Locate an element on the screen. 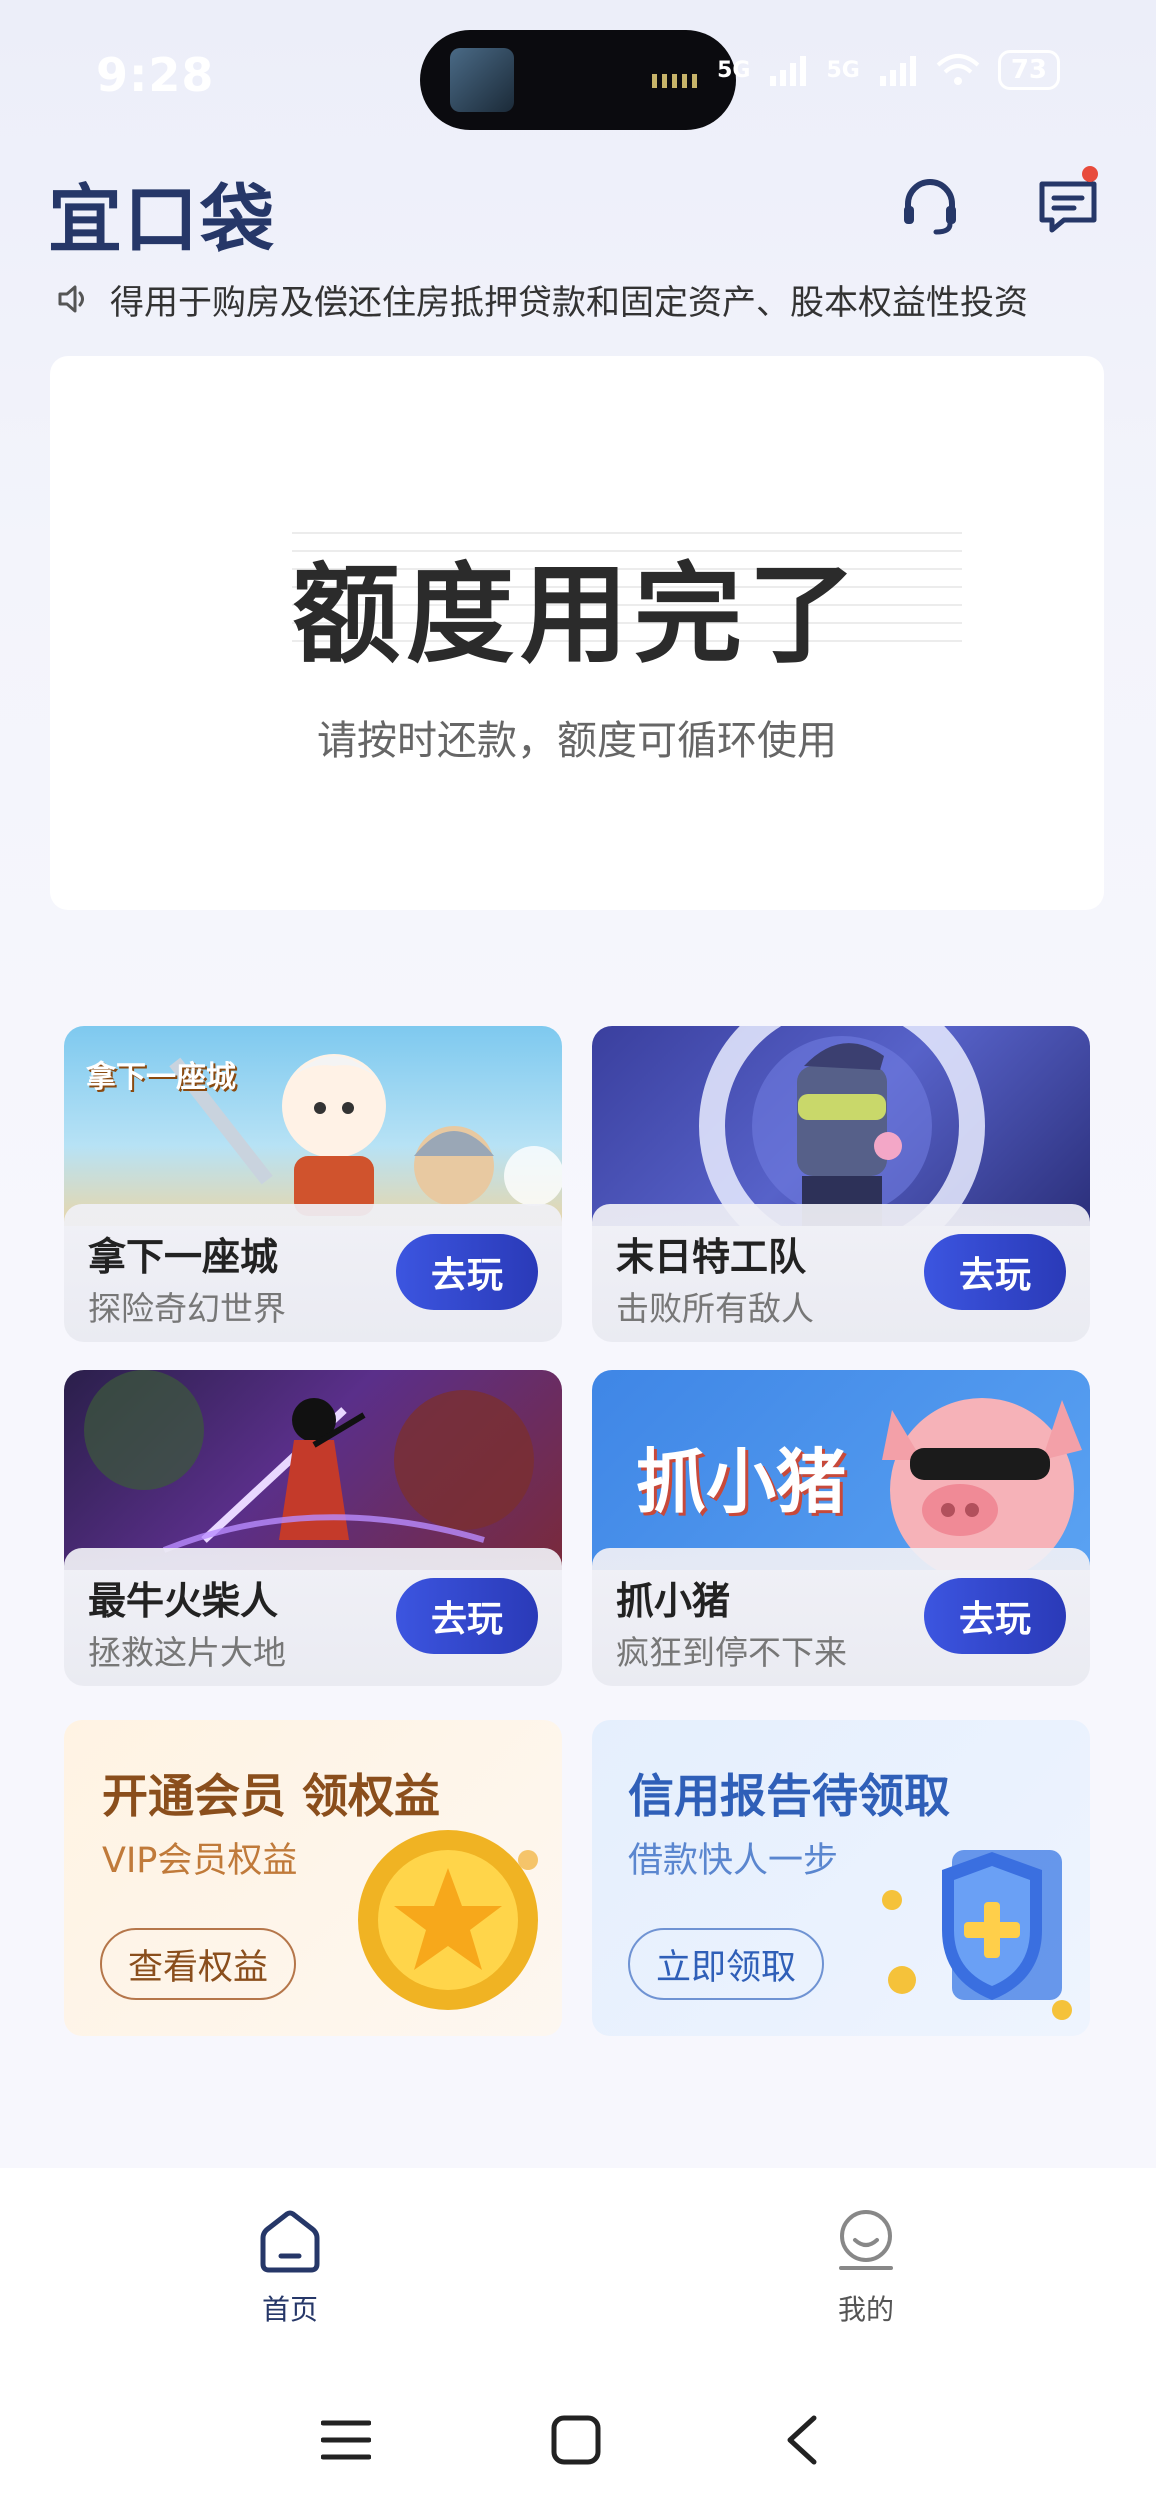 The width and height of the screenshot is (1156, 2510). headset-icon is located at coordinates (930, 207).